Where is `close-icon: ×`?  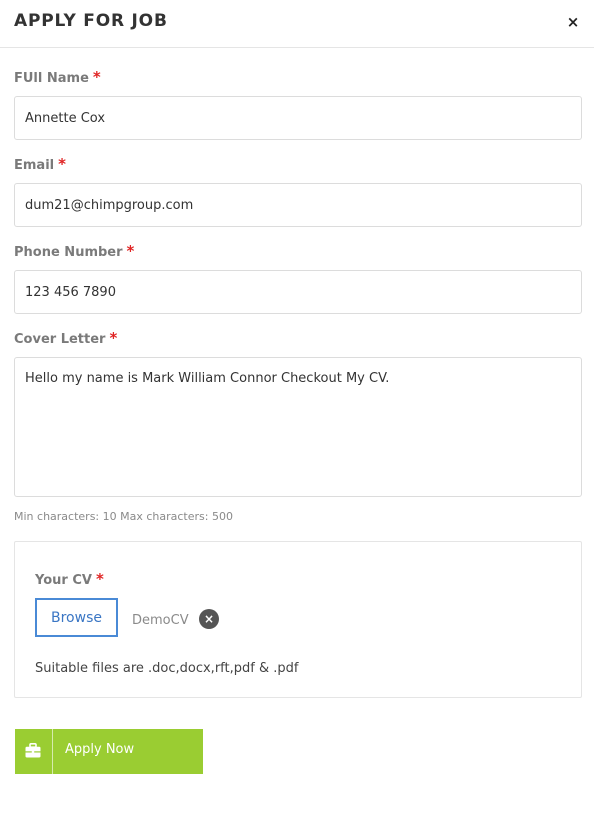
close-icon: × is located at coordinates (573, 22).